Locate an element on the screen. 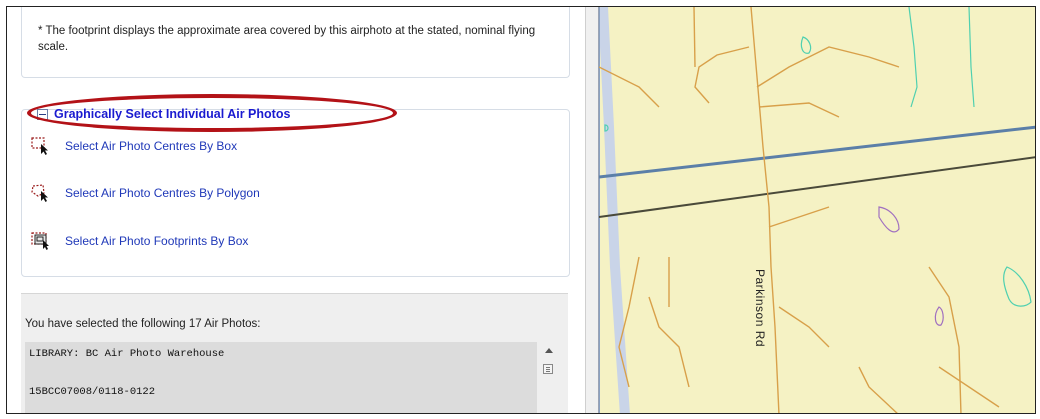  select-centres-by-polygon: Select Air Photo Centres By Polygon is located at coordinates (145, 193).